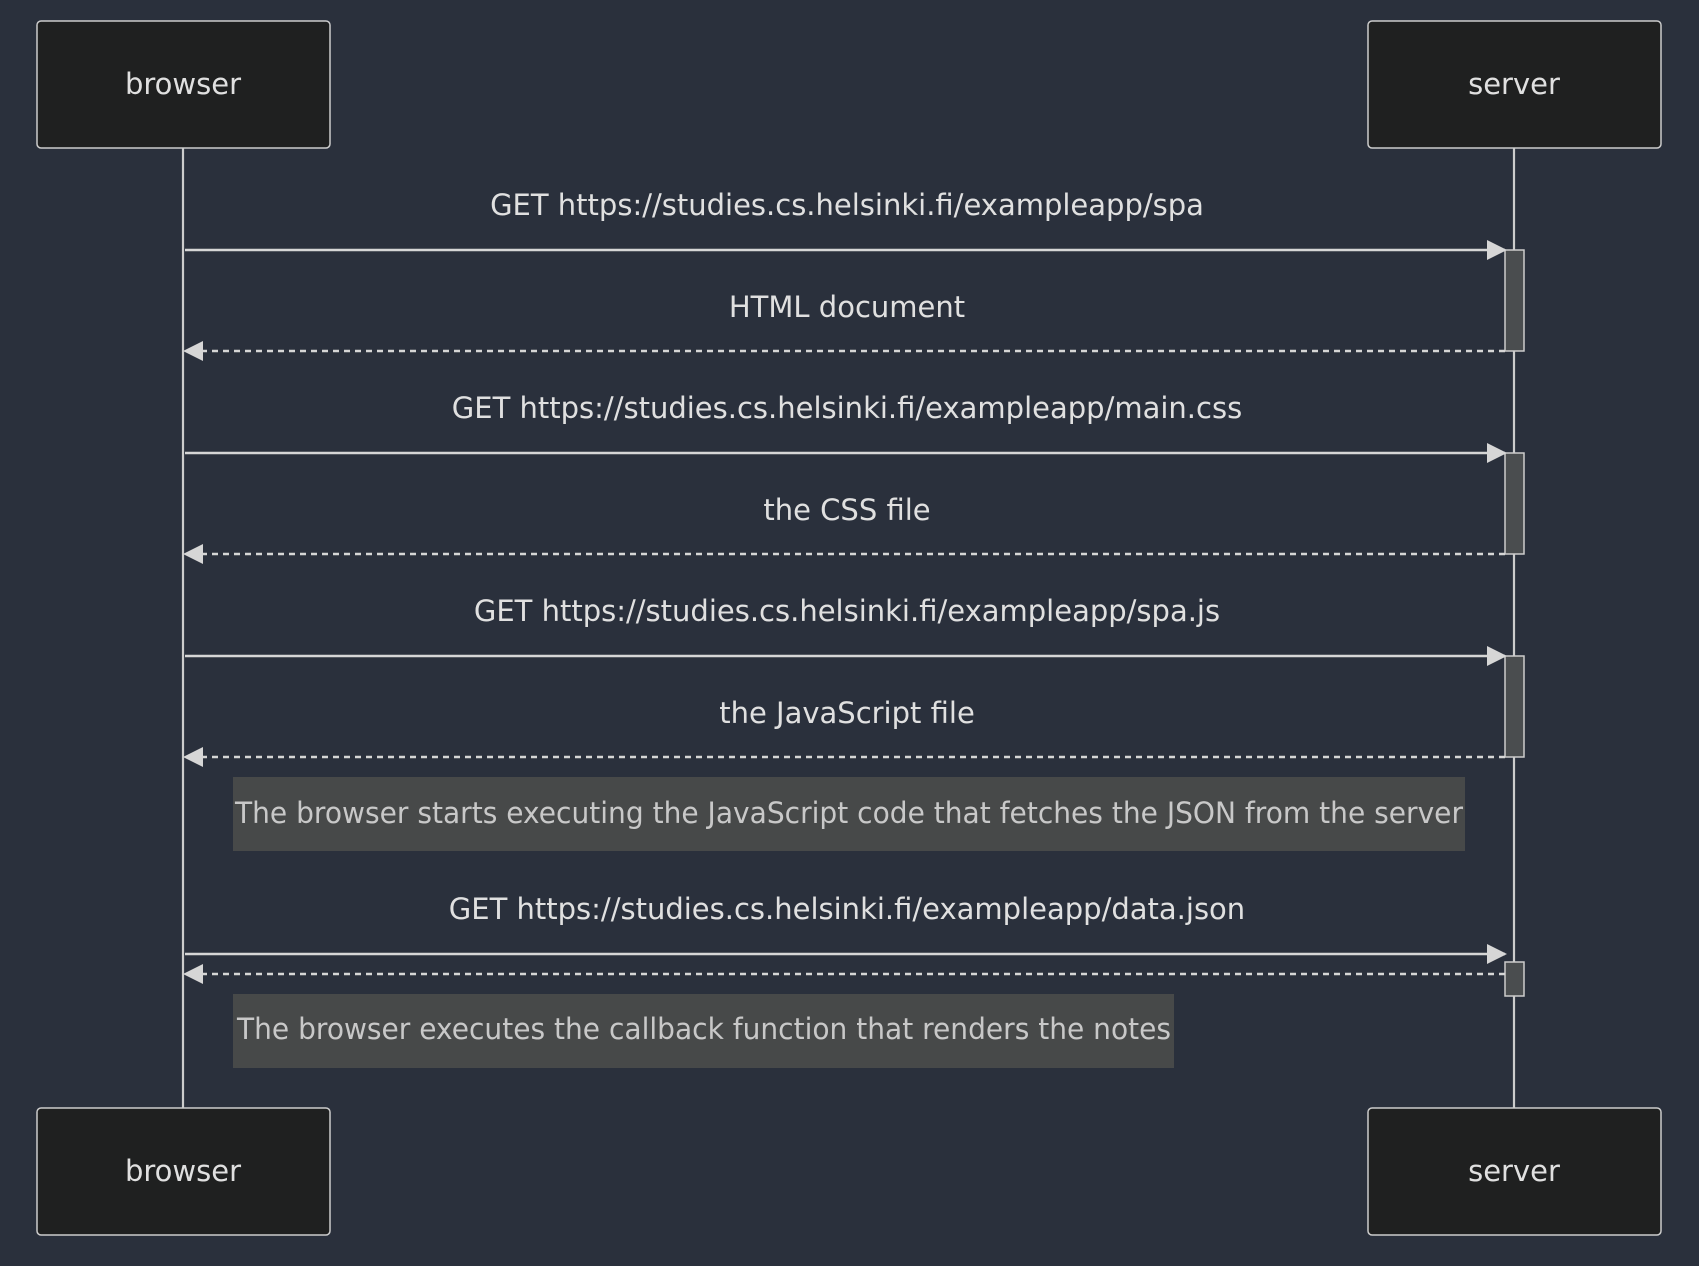  I want to click on actor-server-top: server, so click(1514, 84).